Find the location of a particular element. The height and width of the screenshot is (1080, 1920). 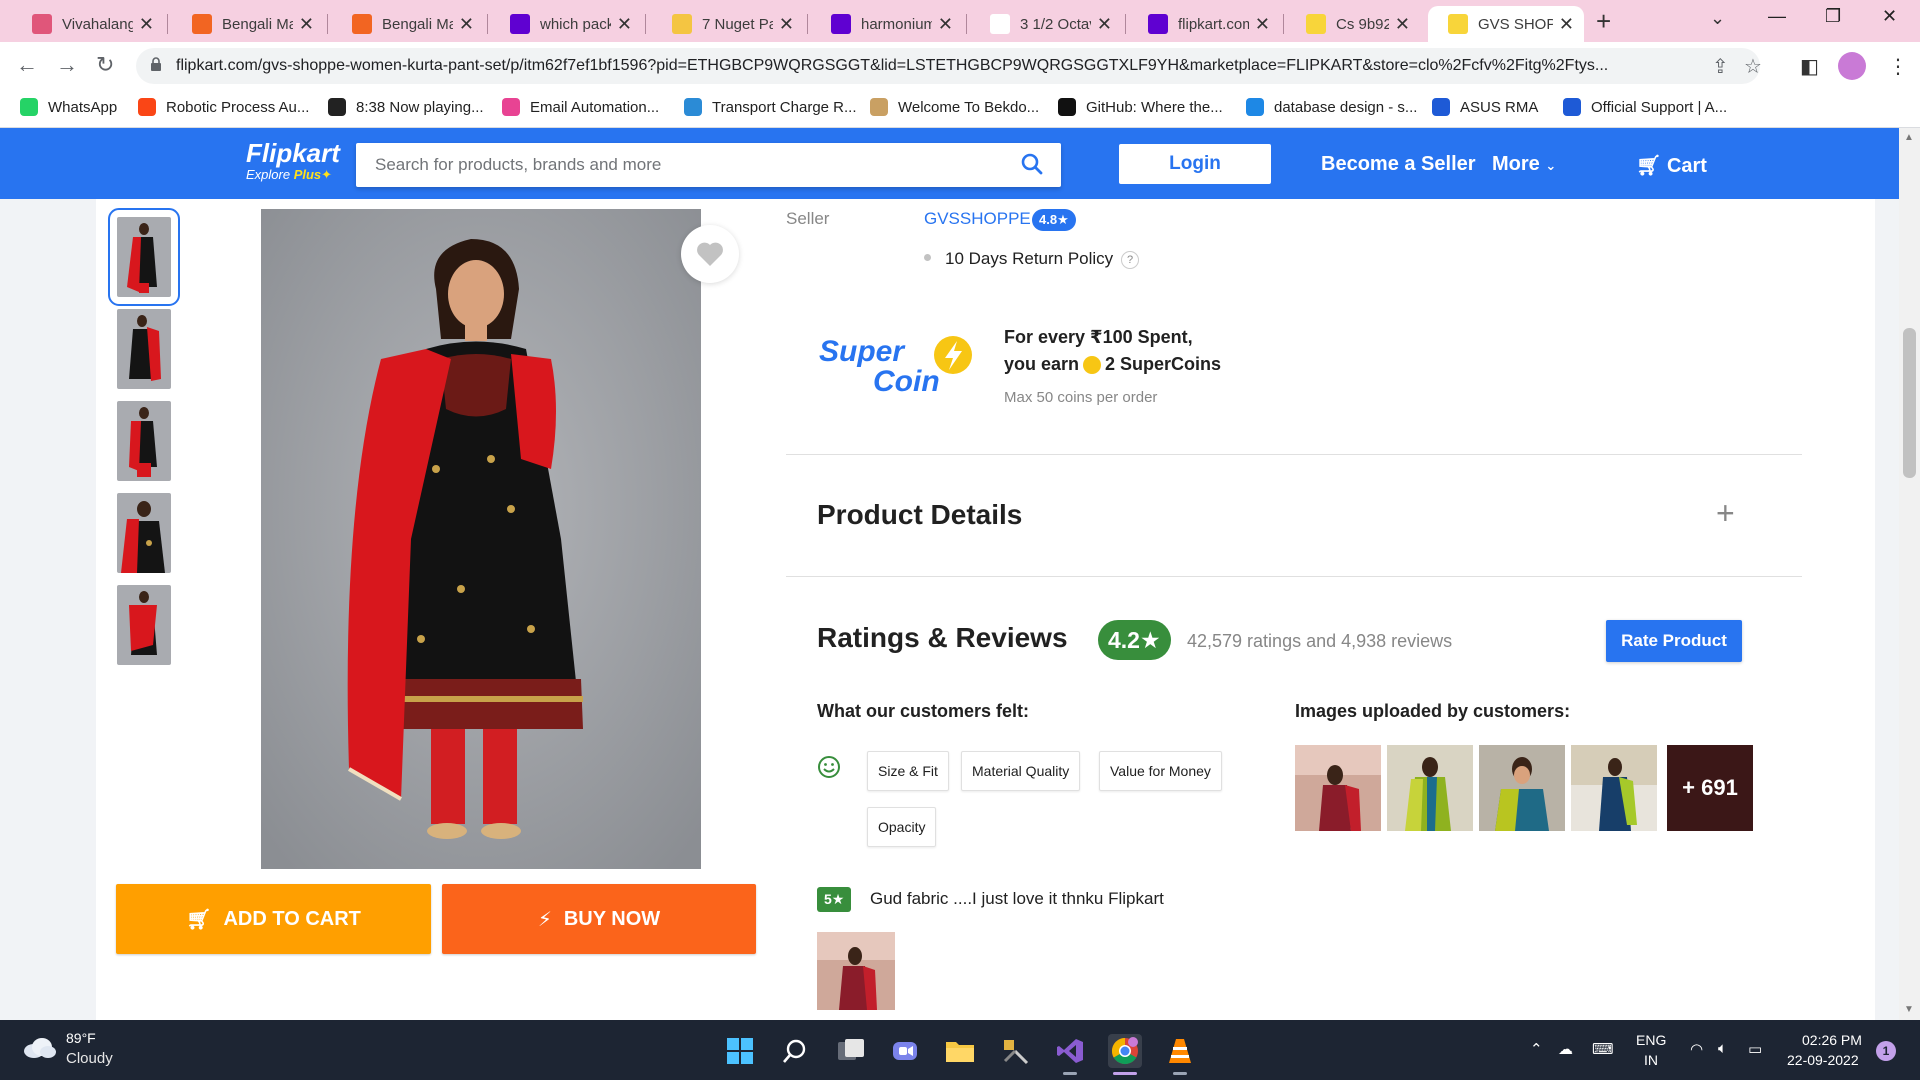

expand-plus-icon: + is located at coordinates (1725, 513).